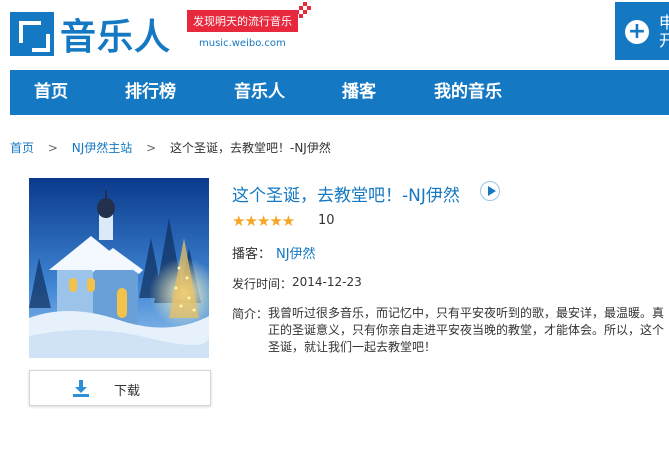 This screenshot has width=669, height=476. I want to click on nav-podcasts: 播客, so click(359, 92).